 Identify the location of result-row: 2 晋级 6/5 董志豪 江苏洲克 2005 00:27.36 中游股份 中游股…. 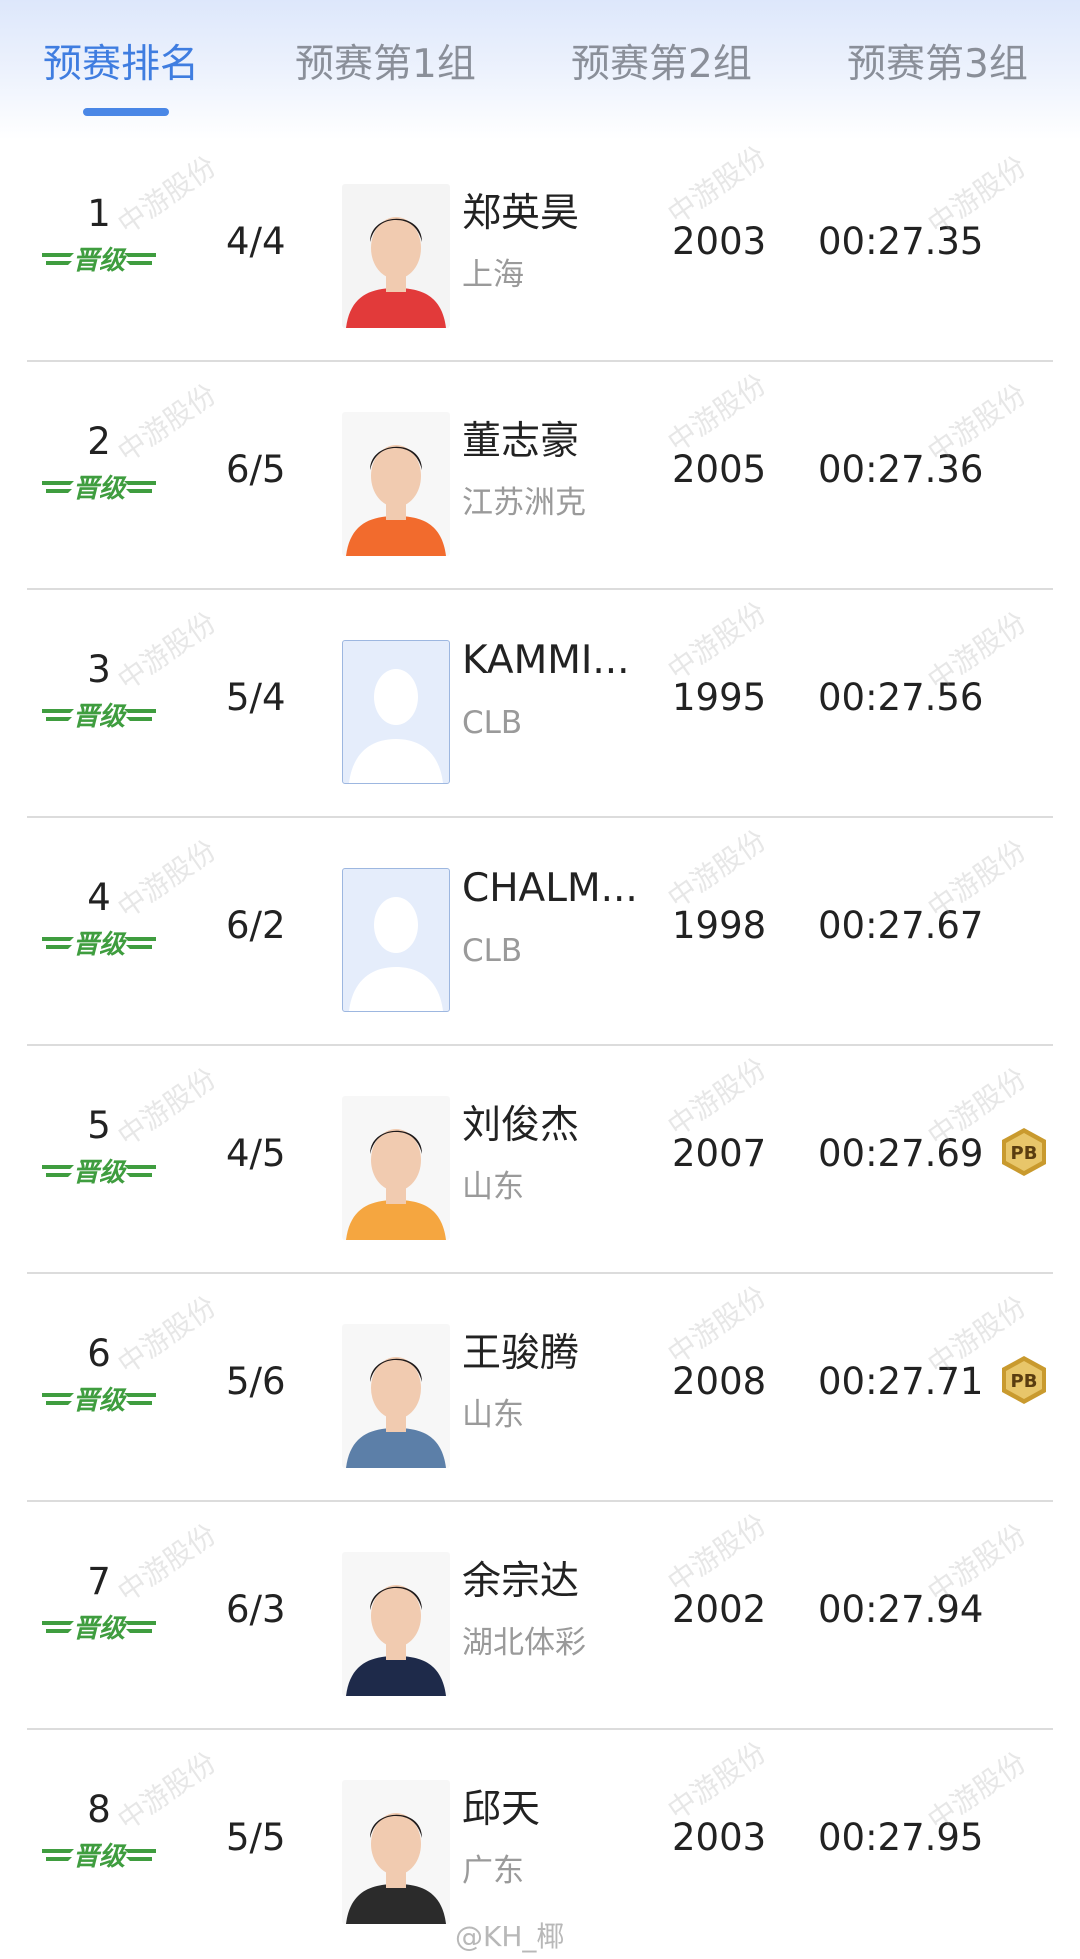
(540, 476).